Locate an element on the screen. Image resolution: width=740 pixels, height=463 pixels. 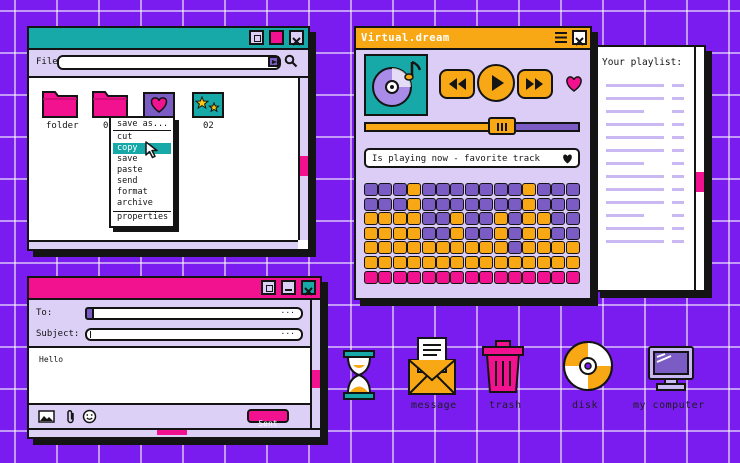
trash-icon is located at coordinates (503, 366).